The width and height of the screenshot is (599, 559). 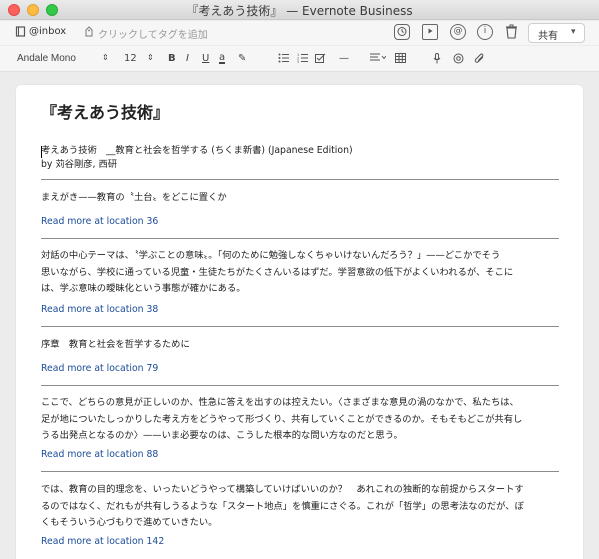 What do you see at coordinates (458, 32) in the screenshot?
I see `at-icon: @` at bounding box center [458, 32].